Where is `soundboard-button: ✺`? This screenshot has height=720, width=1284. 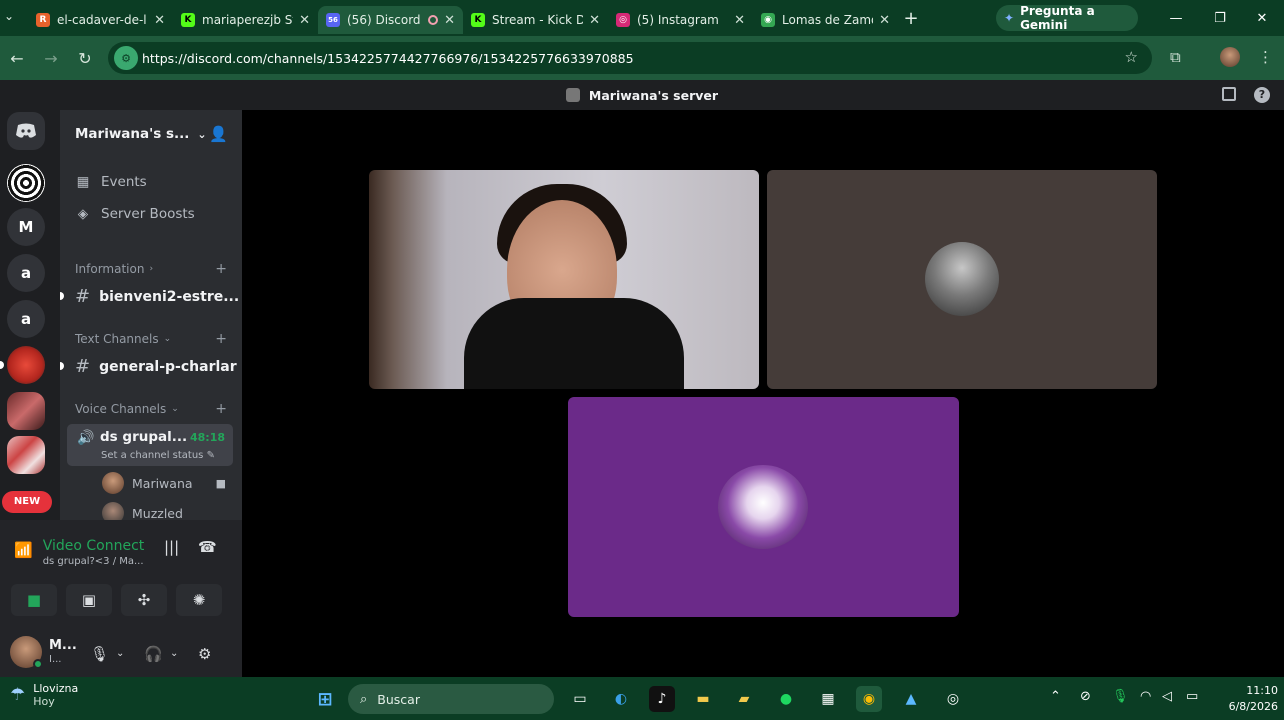
soundboard-button: ✺ is located at coordinates (199, 600).